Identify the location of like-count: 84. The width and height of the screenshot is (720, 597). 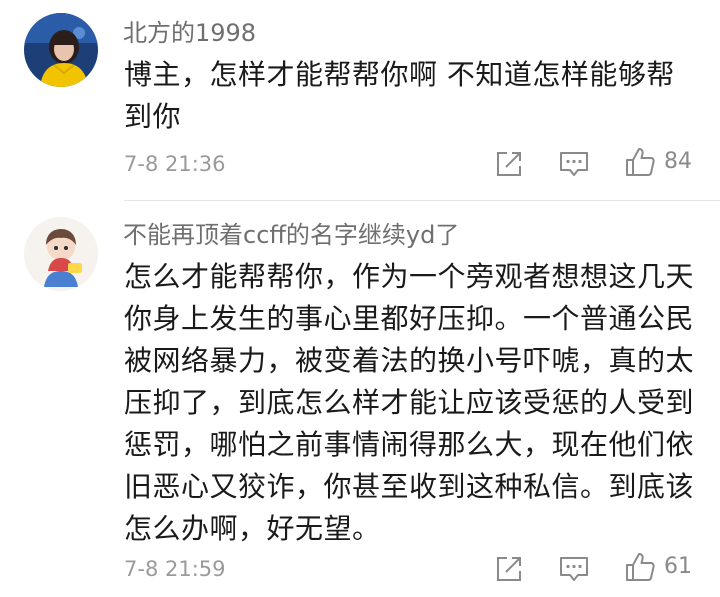
(678, 161).